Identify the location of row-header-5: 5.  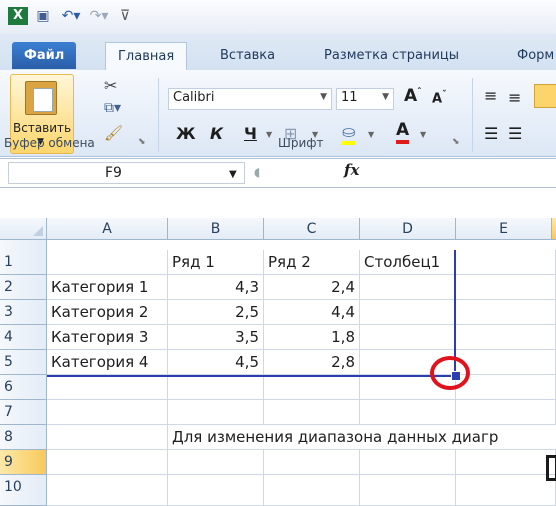
(23, 362).